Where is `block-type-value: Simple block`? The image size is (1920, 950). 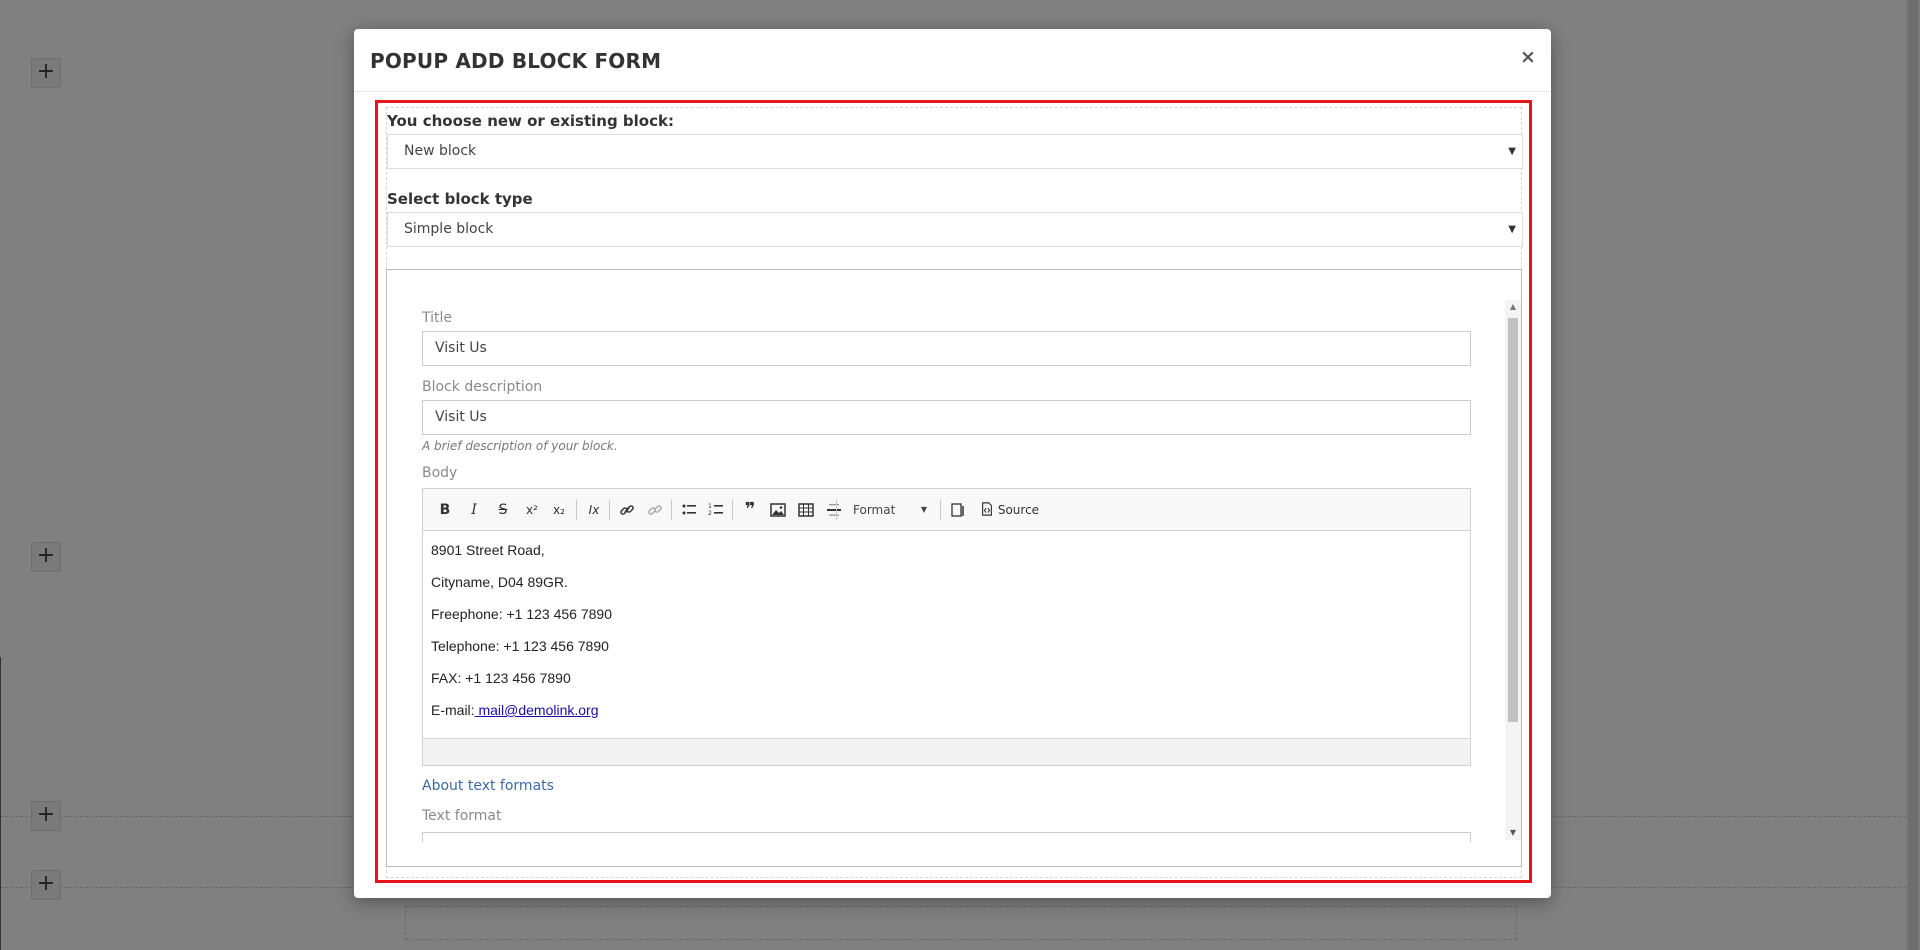
block-type-value: Simple block is located at coordinates (449, 229).